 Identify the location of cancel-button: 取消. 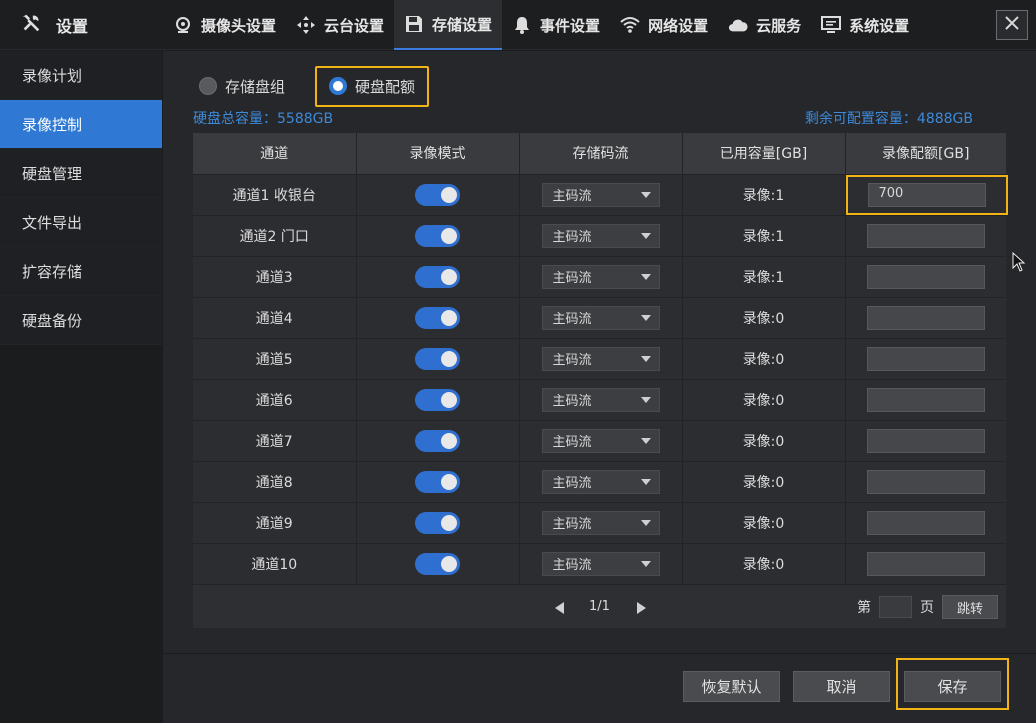
(841, 686).